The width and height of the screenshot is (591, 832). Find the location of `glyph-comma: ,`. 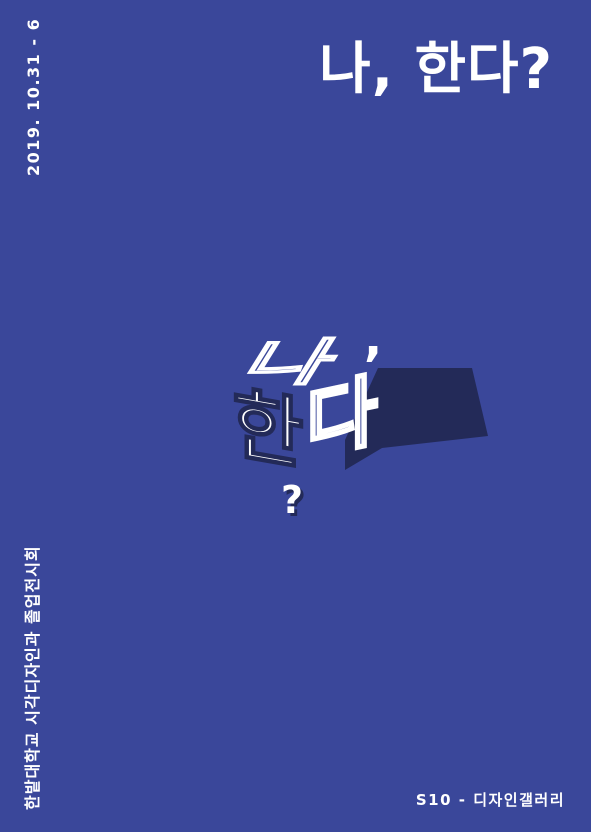

glyph-comma: , is located at coordinates (373, 339).